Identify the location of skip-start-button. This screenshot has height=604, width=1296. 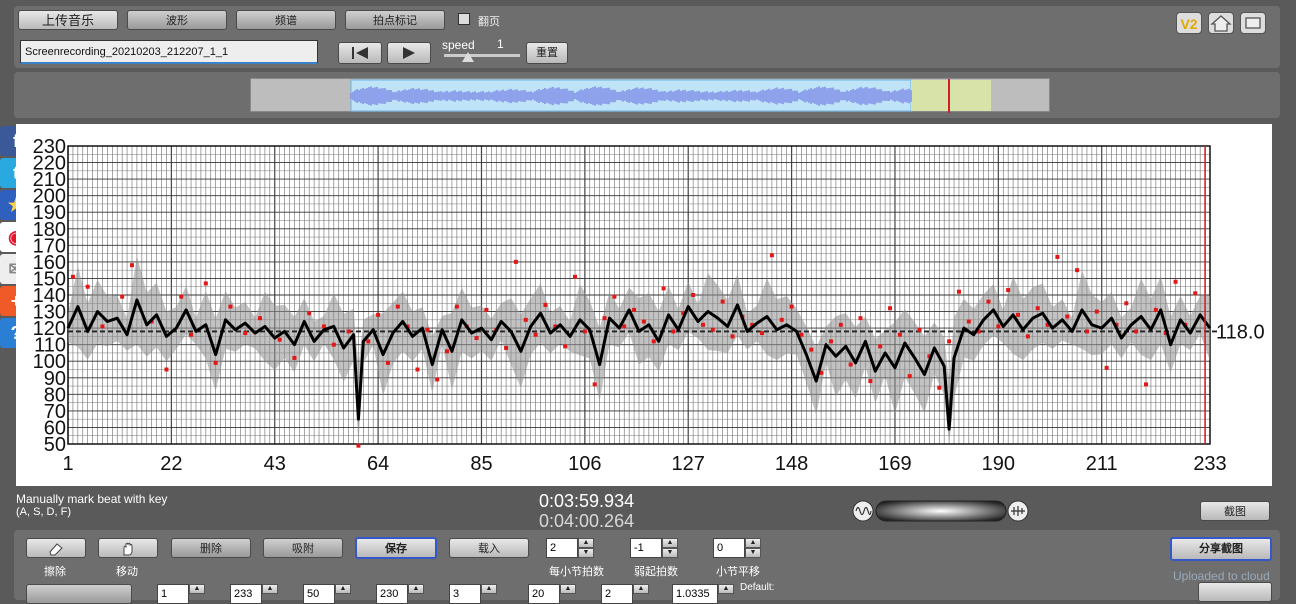
(360, 53).